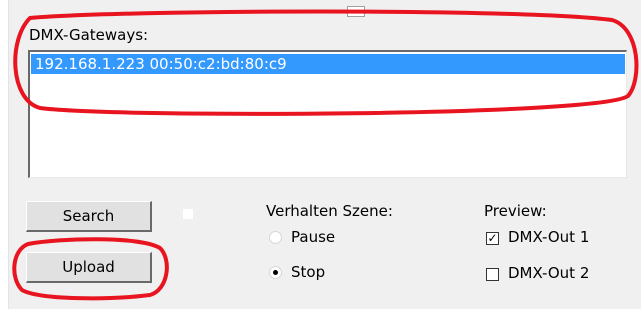  Describe the element at coordinates (188, 214) in the screenshot. I see `status-indicator` at that location.